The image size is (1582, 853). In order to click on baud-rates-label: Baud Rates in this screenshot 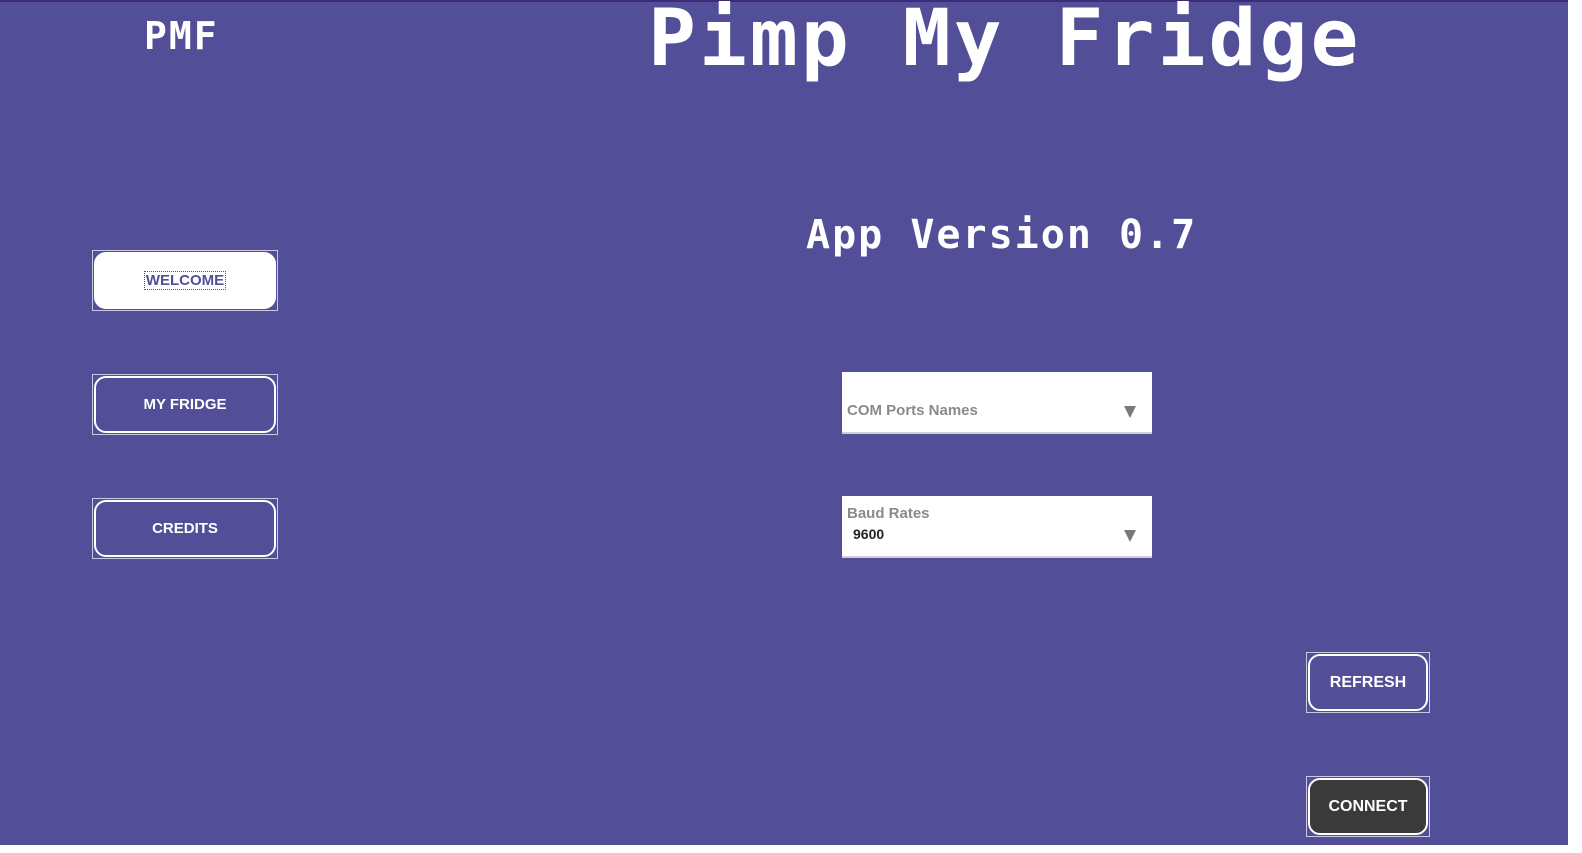, I will do `click(888, 513)`.